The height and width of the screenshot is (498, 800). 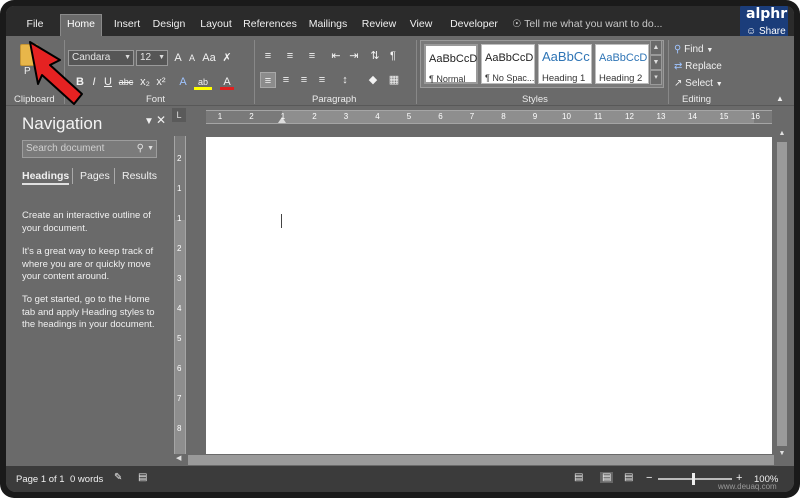 I want to click on search-icon: ⚲, so click(x=140, y=148).